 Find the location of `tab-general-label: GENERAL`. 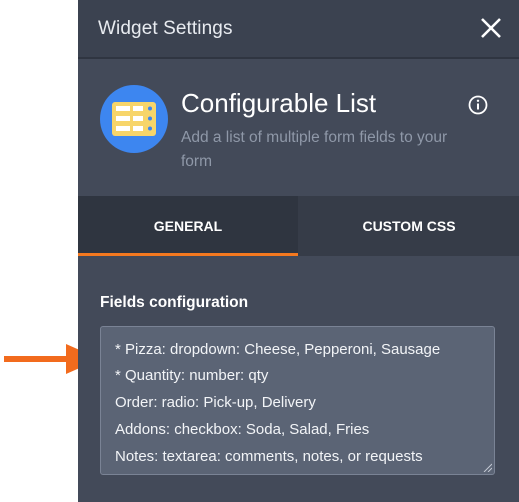

tab-general-label: GENERAL is located at coordinates (188, 226).